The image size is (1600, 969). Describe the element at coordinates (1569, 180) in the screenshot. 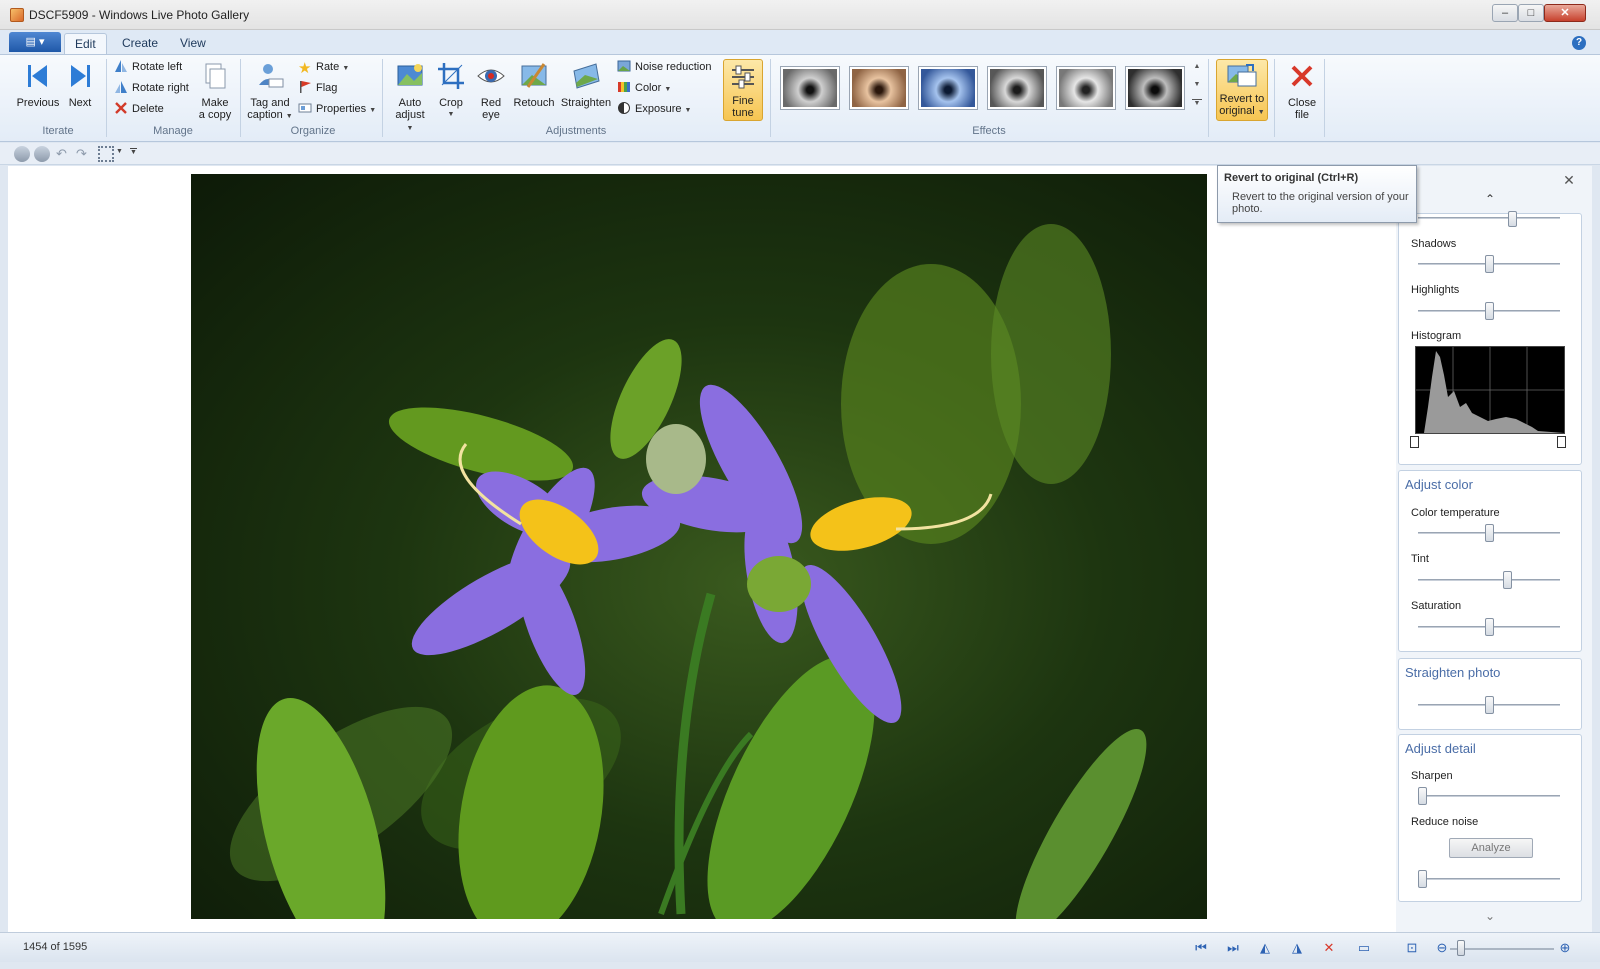

I see `close-panel-icon: ✕` at that location.